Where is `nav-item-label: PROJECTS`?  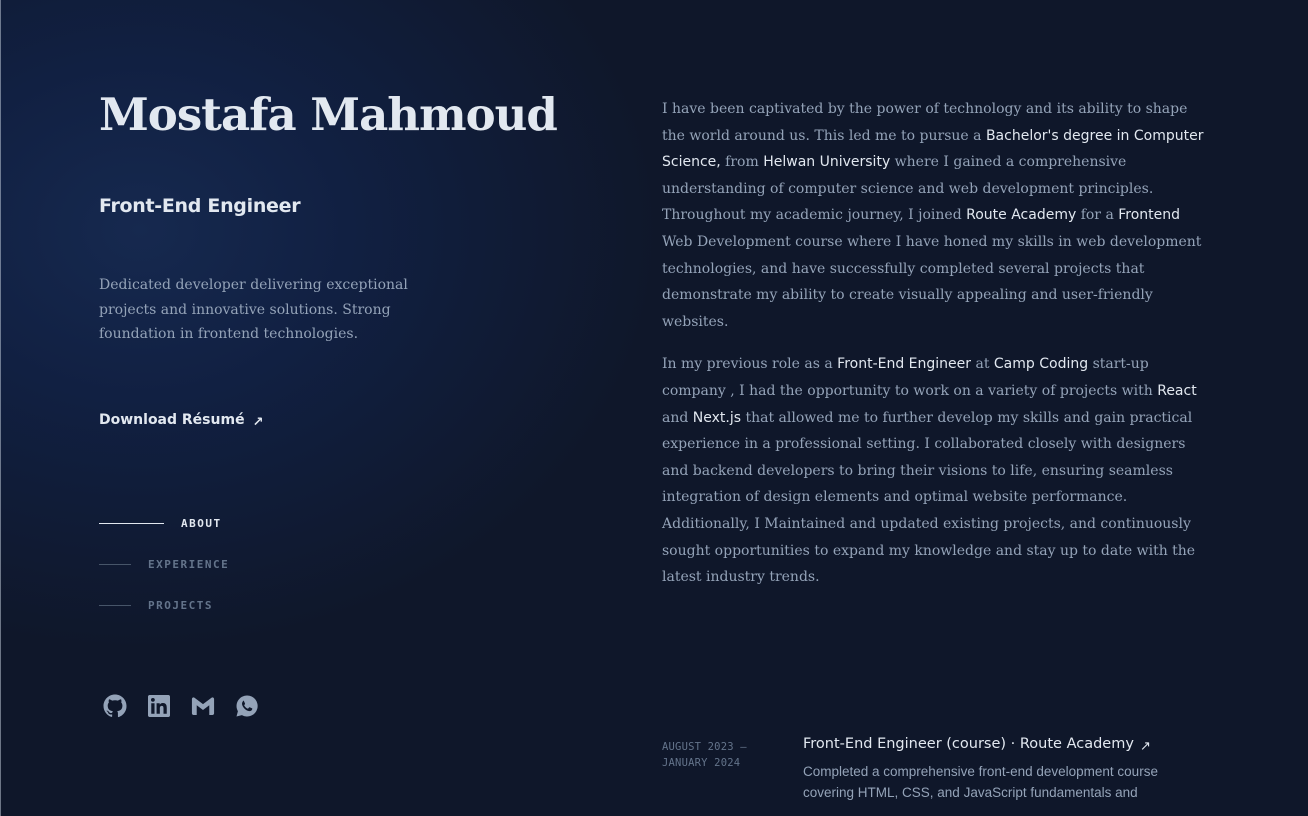
nav-item-label: PROJECTS is located at coordinates (180, 605).